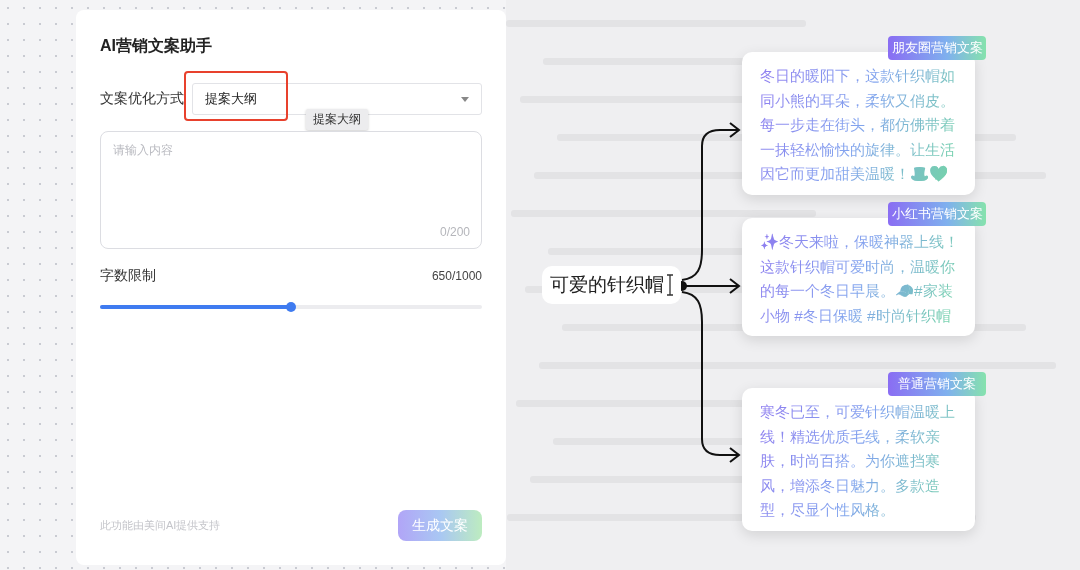 The image size is (1080, 570). I want to click on field-label: 文案优化方式, so click(142, 99).